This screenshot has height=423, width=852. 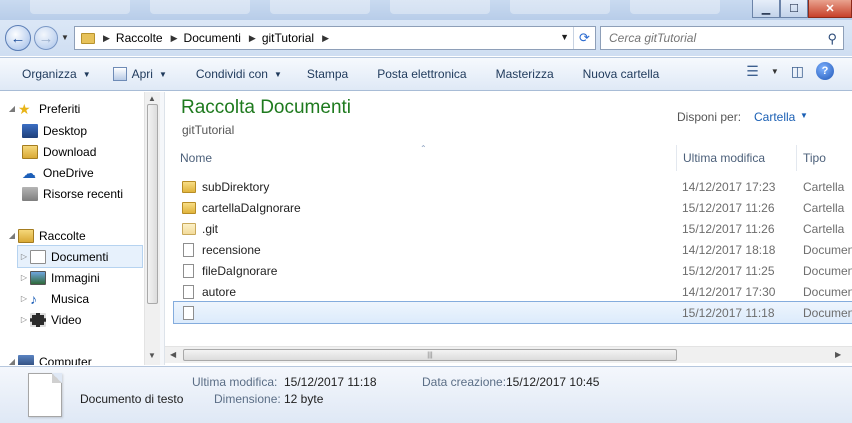 I want to click on nav-scrollbar: ▲ ▼, so click(x=152, y=228).